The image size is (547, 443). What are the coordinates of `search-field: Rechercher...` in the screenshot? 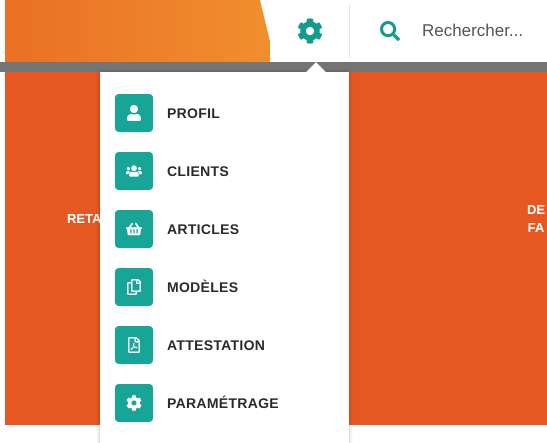 It's located at (484, 31).